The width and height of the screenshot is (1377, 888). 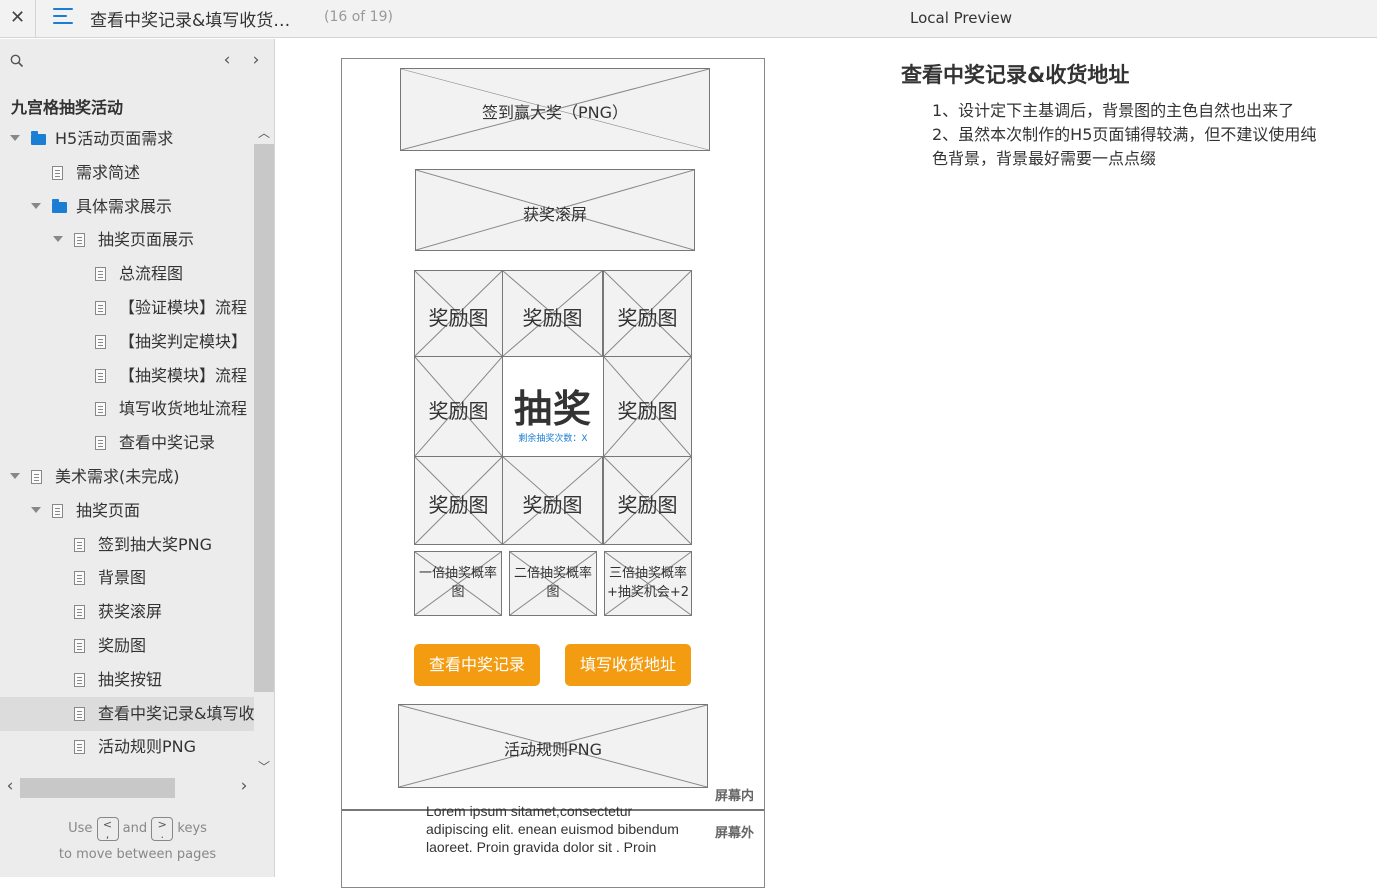 I want to click on close-button: ✕, so click(x=18, y=19).